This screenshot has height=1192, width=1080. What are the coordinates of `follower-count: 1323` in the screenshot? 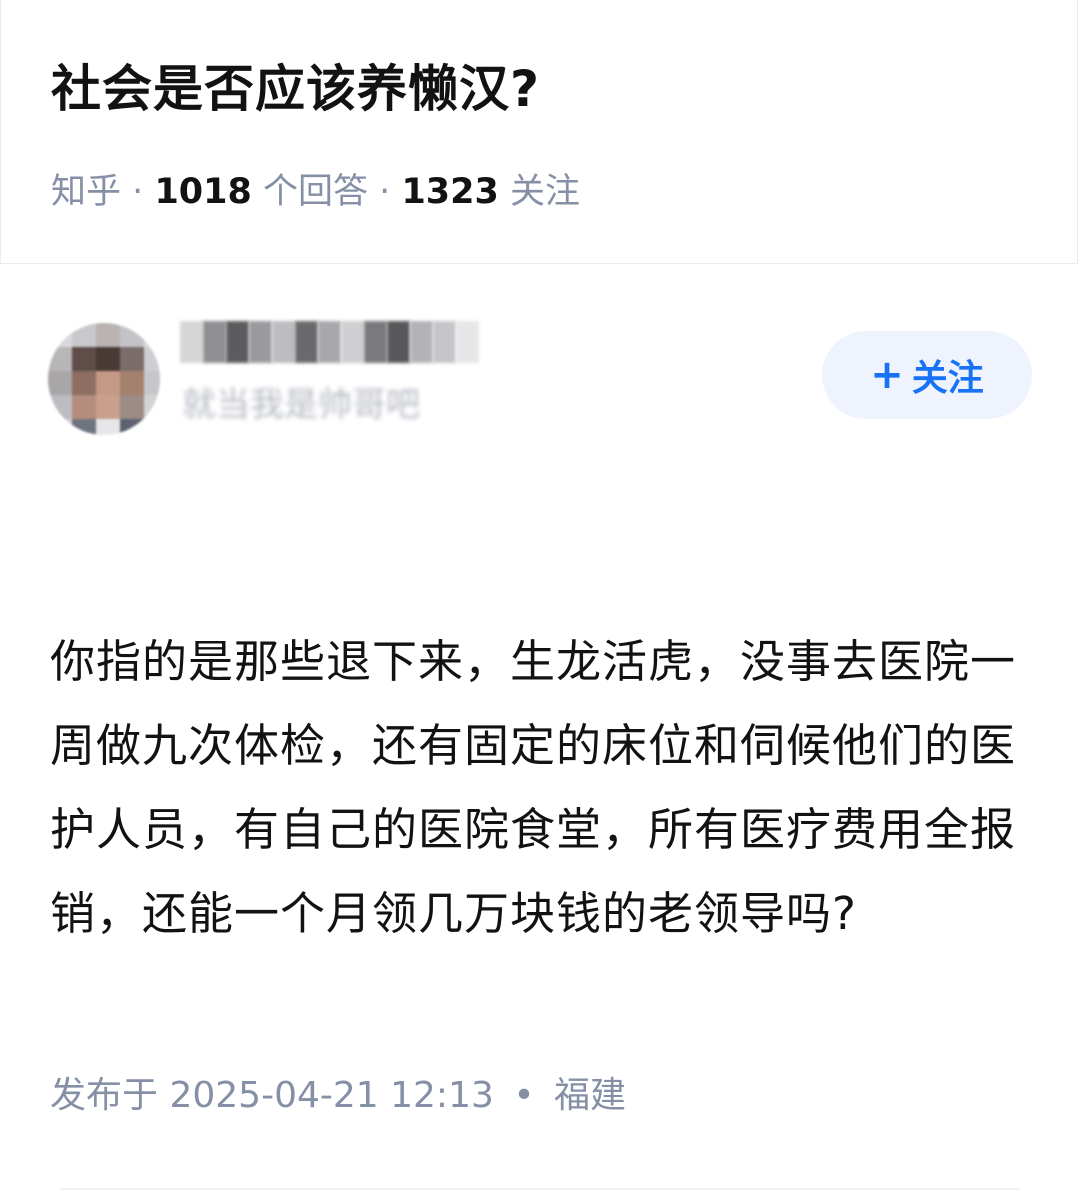 It's located at (450, 192).